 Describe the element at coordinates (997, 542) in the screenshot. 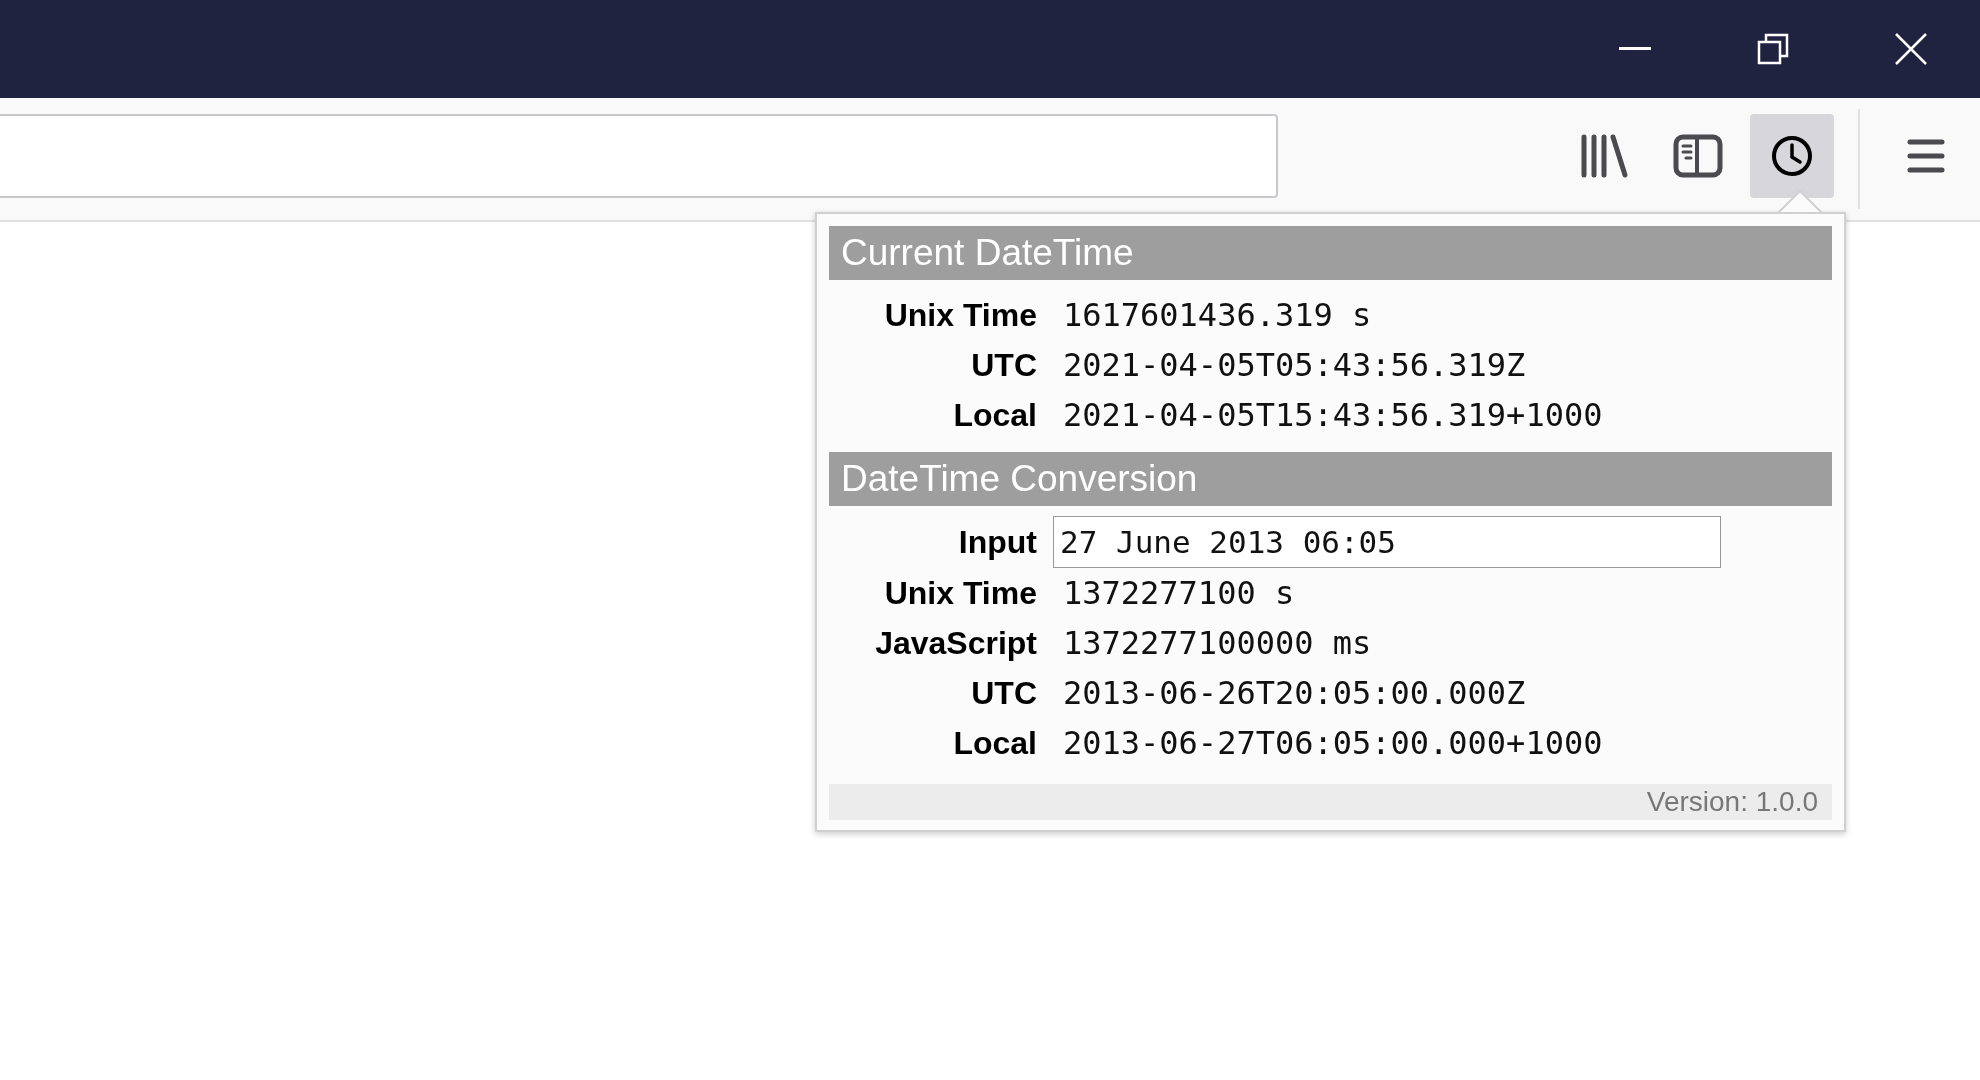

I see `field-label: Input` at that location.